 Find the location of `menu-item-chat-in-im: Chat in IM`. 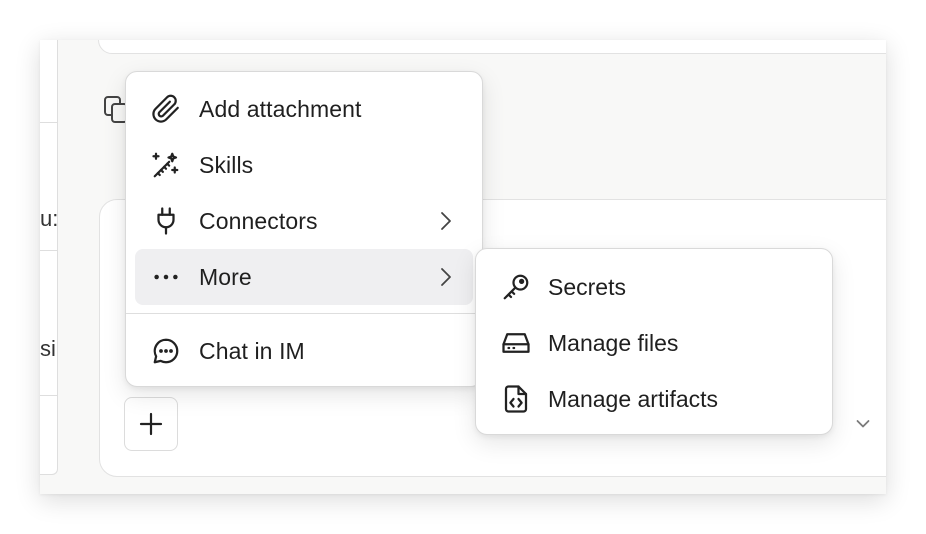

menu-item-chat-in-im: Chat in IM is located at coordinates (304, 351).